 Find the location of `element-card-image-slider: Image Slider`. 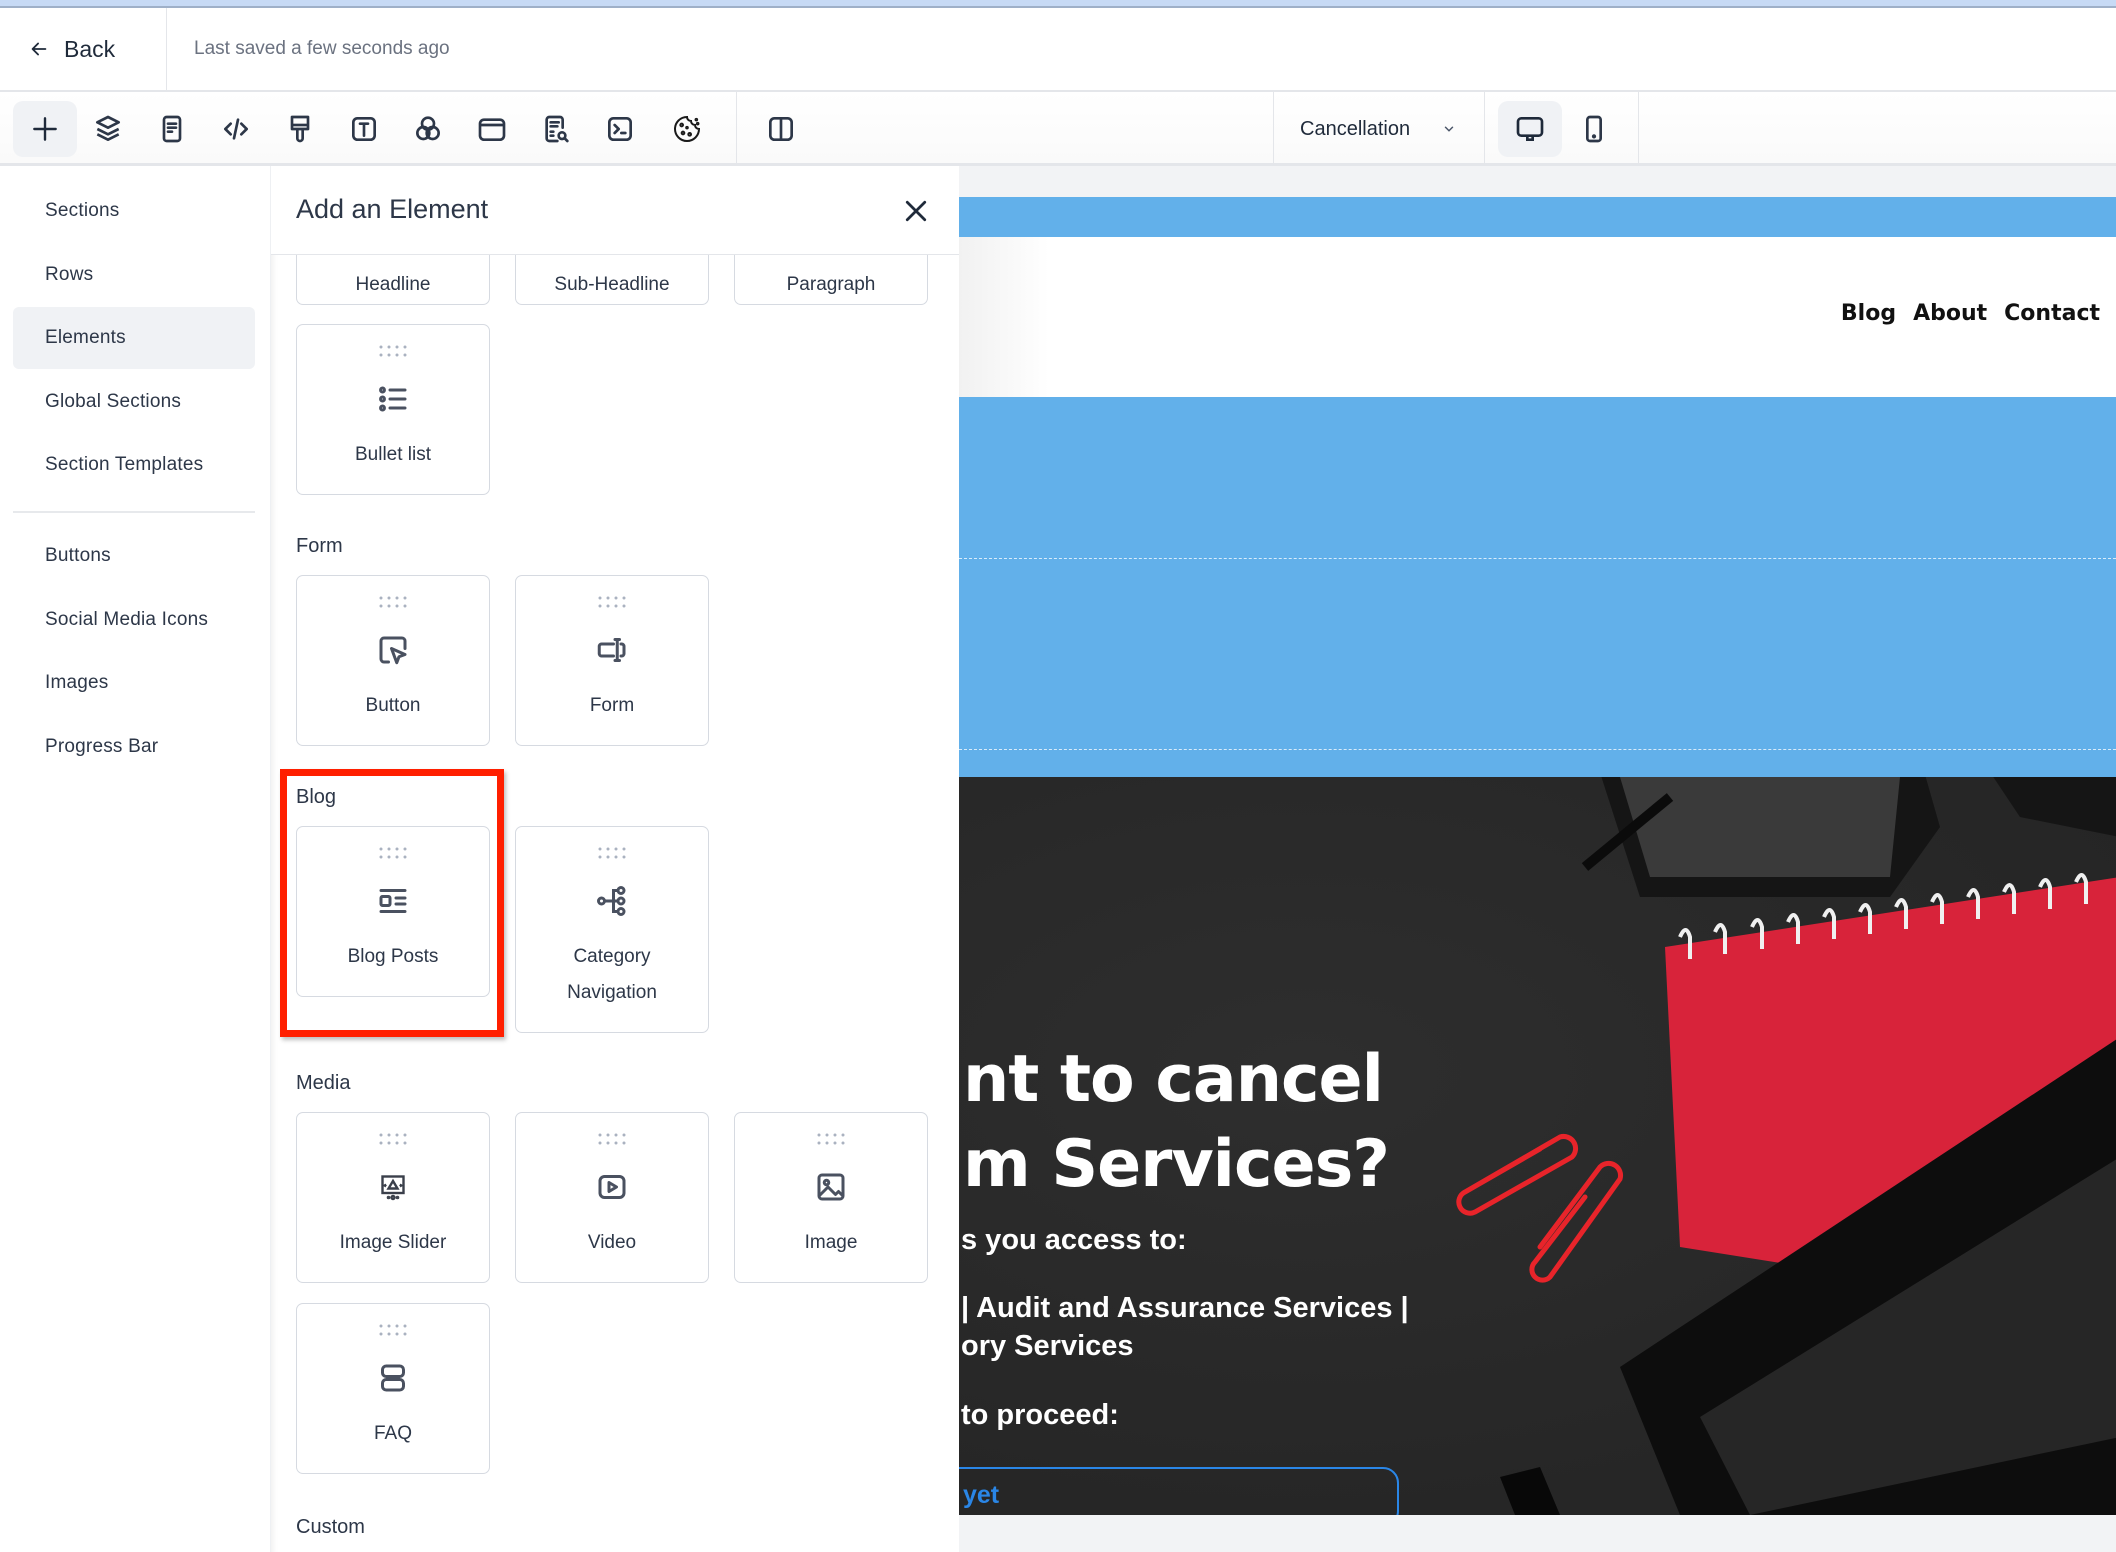

element-card-image-slider: Image Slider is located at coordinates (393, 1197).